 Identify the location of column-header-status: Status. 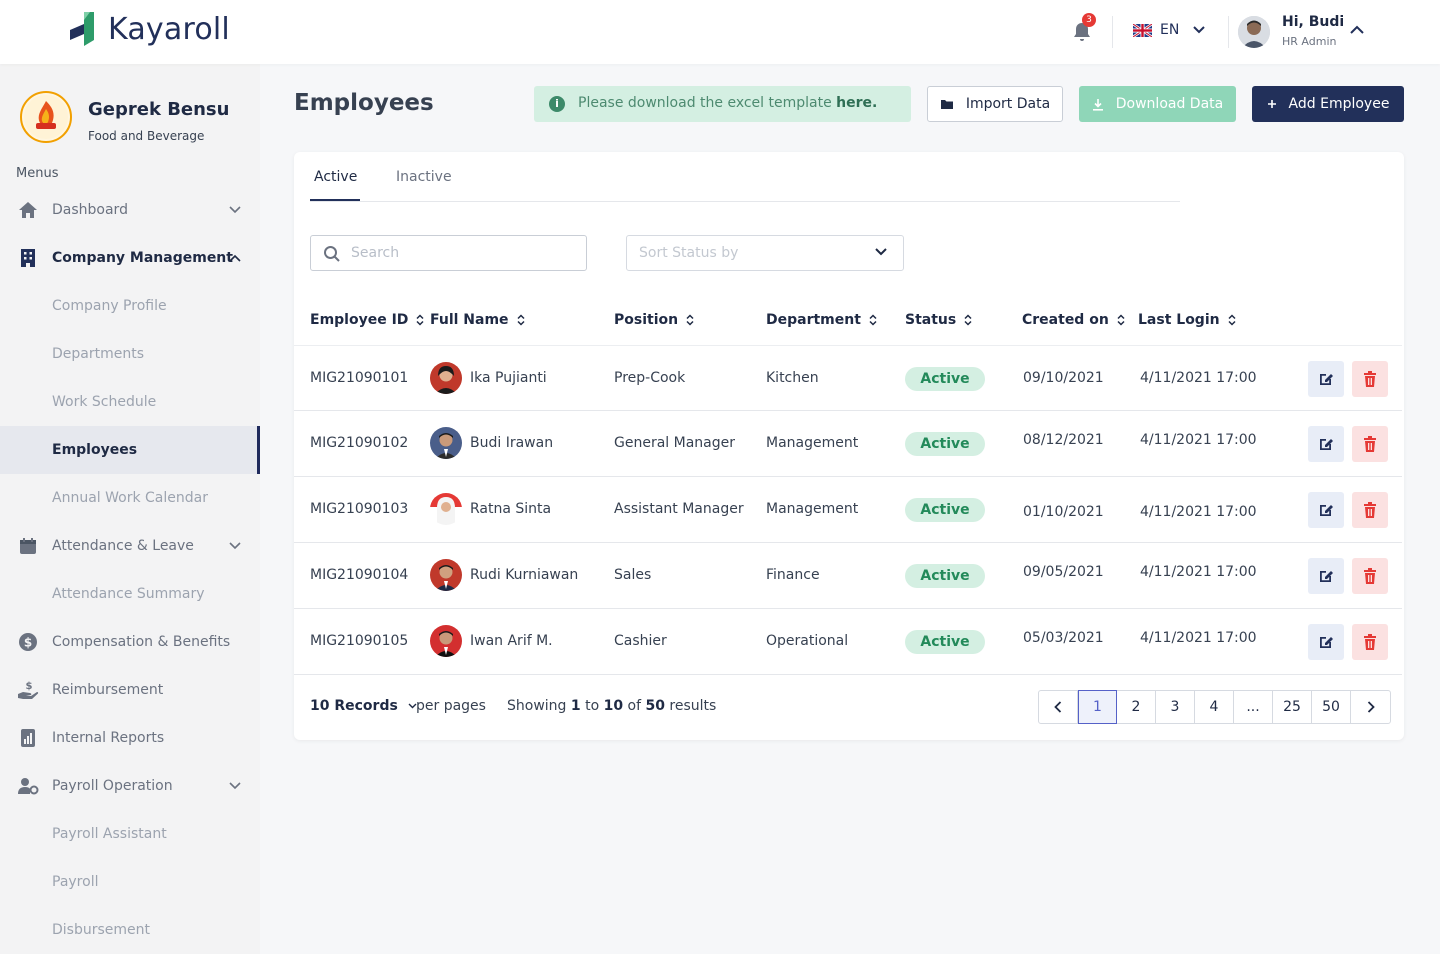
(938, 320).